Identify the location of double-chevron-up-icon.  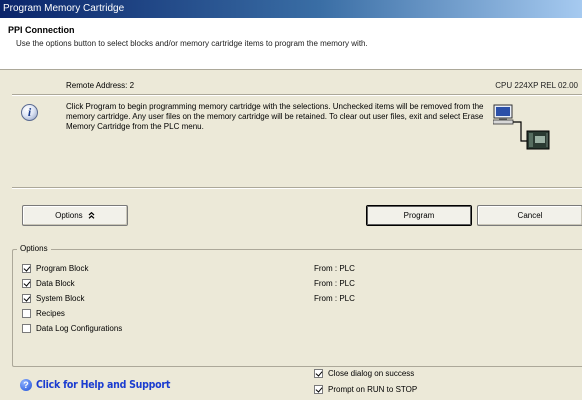
(91, 215).